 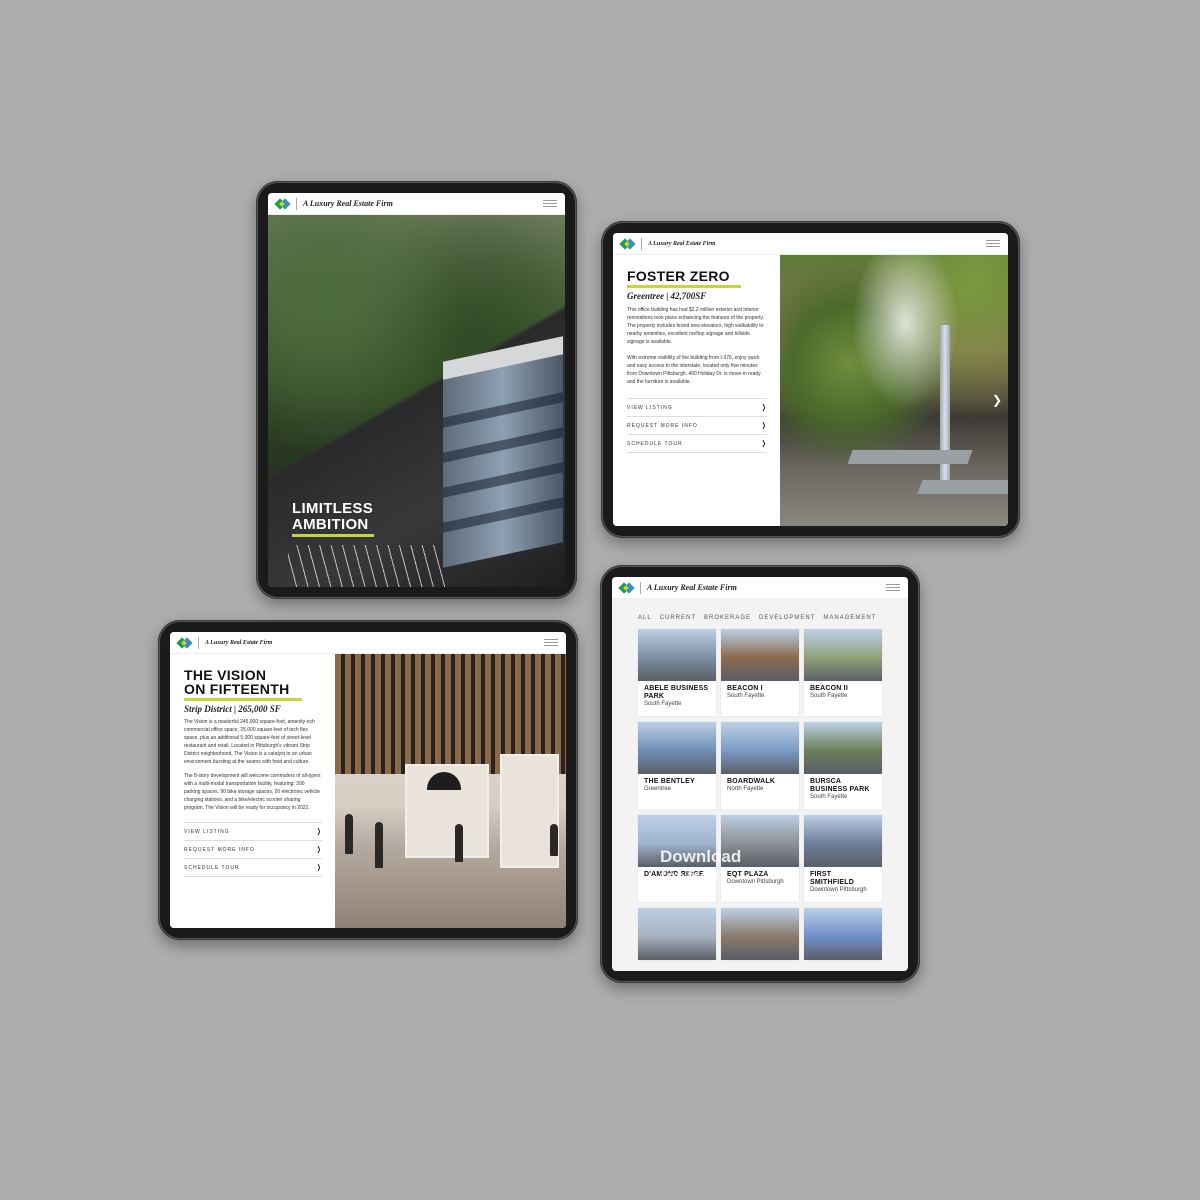 I want to click on hero-line-2: AMBITION, so click(x=330, y=524).